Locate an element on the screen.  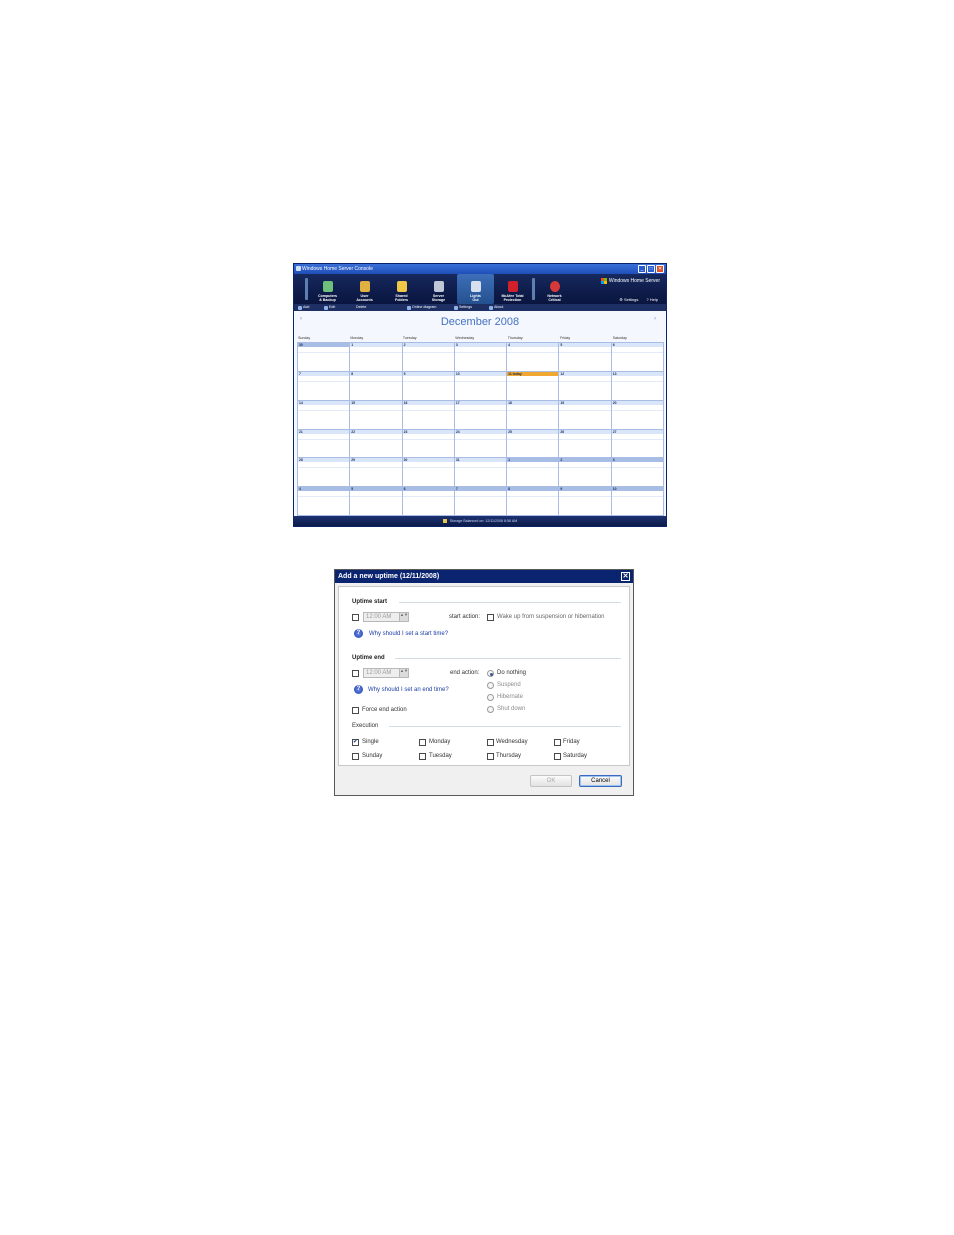
day-number: 5 is located at coordinates (376, 489).